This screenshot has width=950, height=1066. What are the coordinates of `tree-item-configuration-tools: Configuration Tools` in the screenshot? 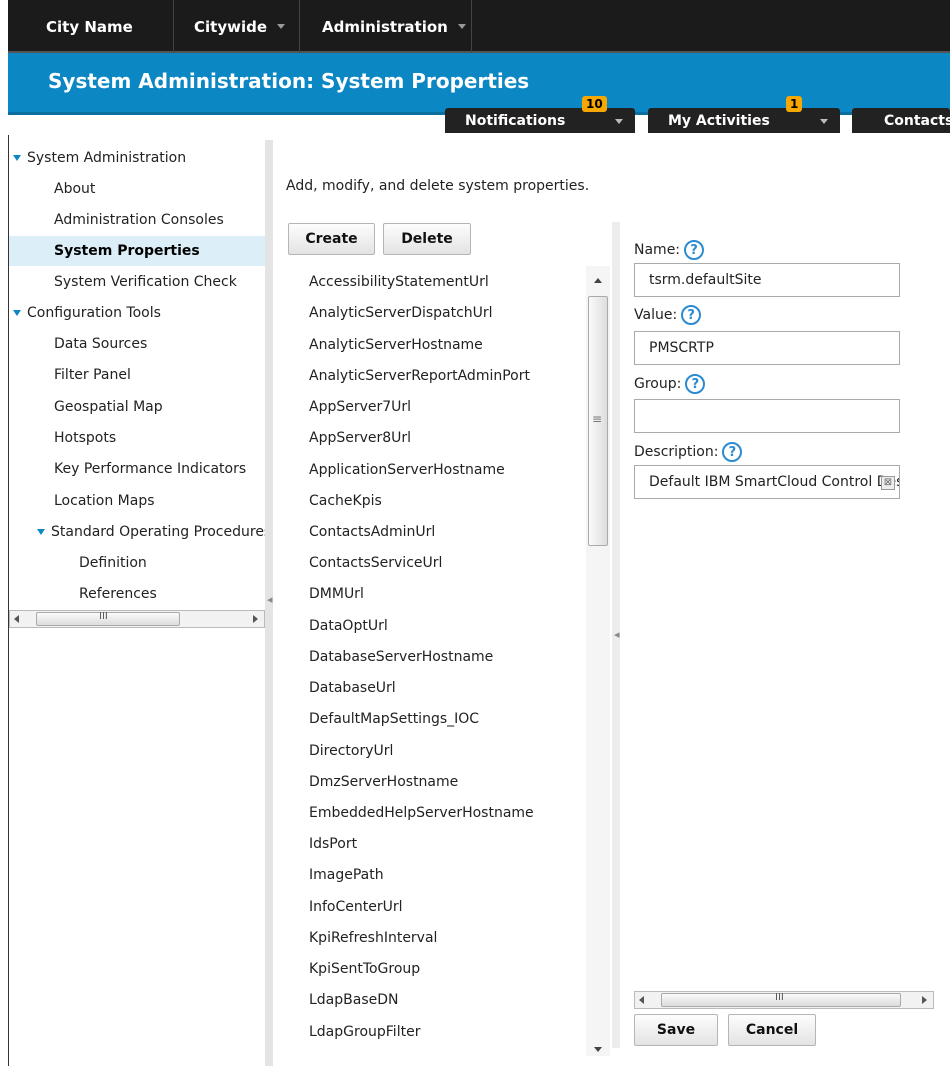 It's located at (137, 313).